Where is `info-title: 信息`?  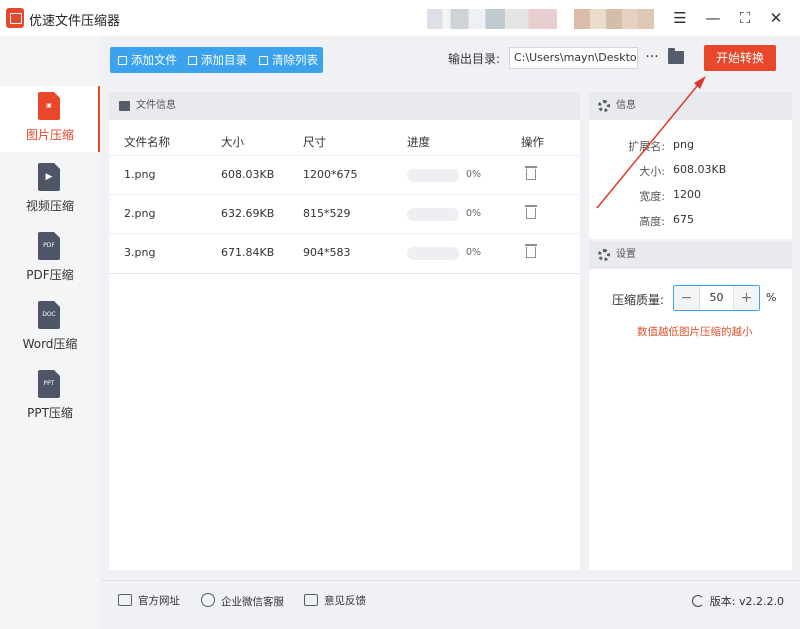 info-title: 信息 is located at coordinates (626, 105).